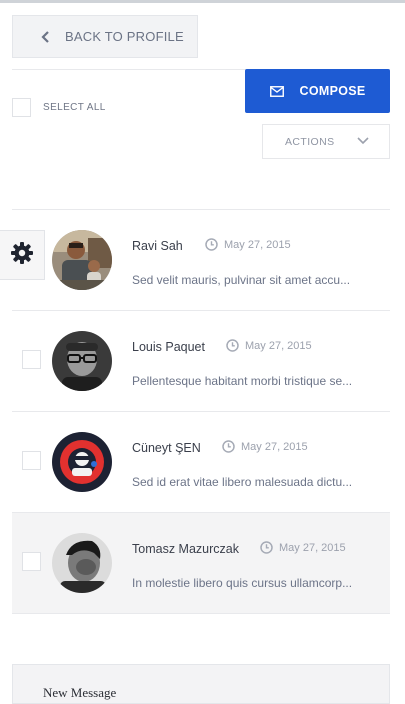  Describe the element at coordinates (21, 107) in the screenshot. I see `select-all-checkbox` at that location.